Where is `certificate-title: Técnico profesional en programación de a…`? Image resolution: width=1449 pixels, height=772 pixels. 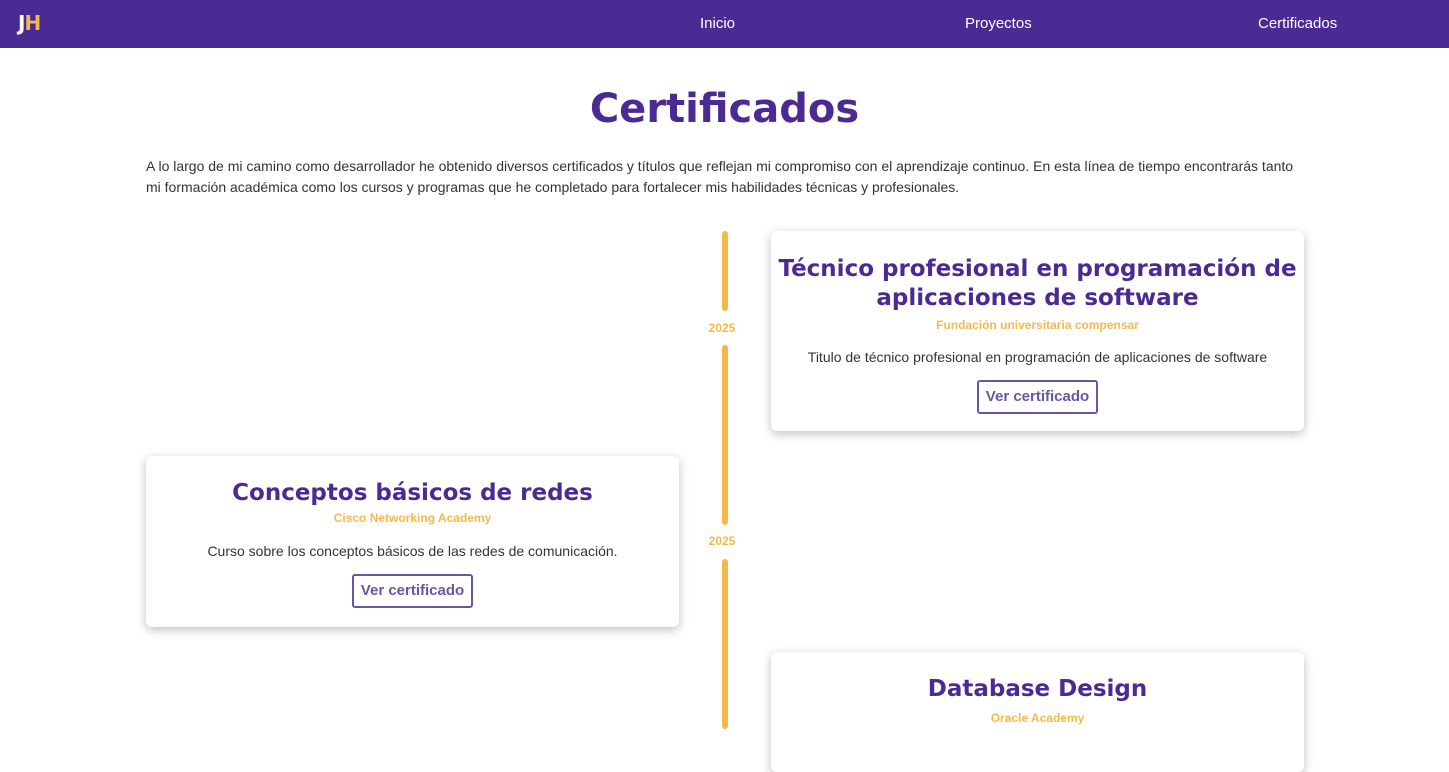 certificate-title: Técnico profesional en programación de a… is located at coordinates (1037, 283).